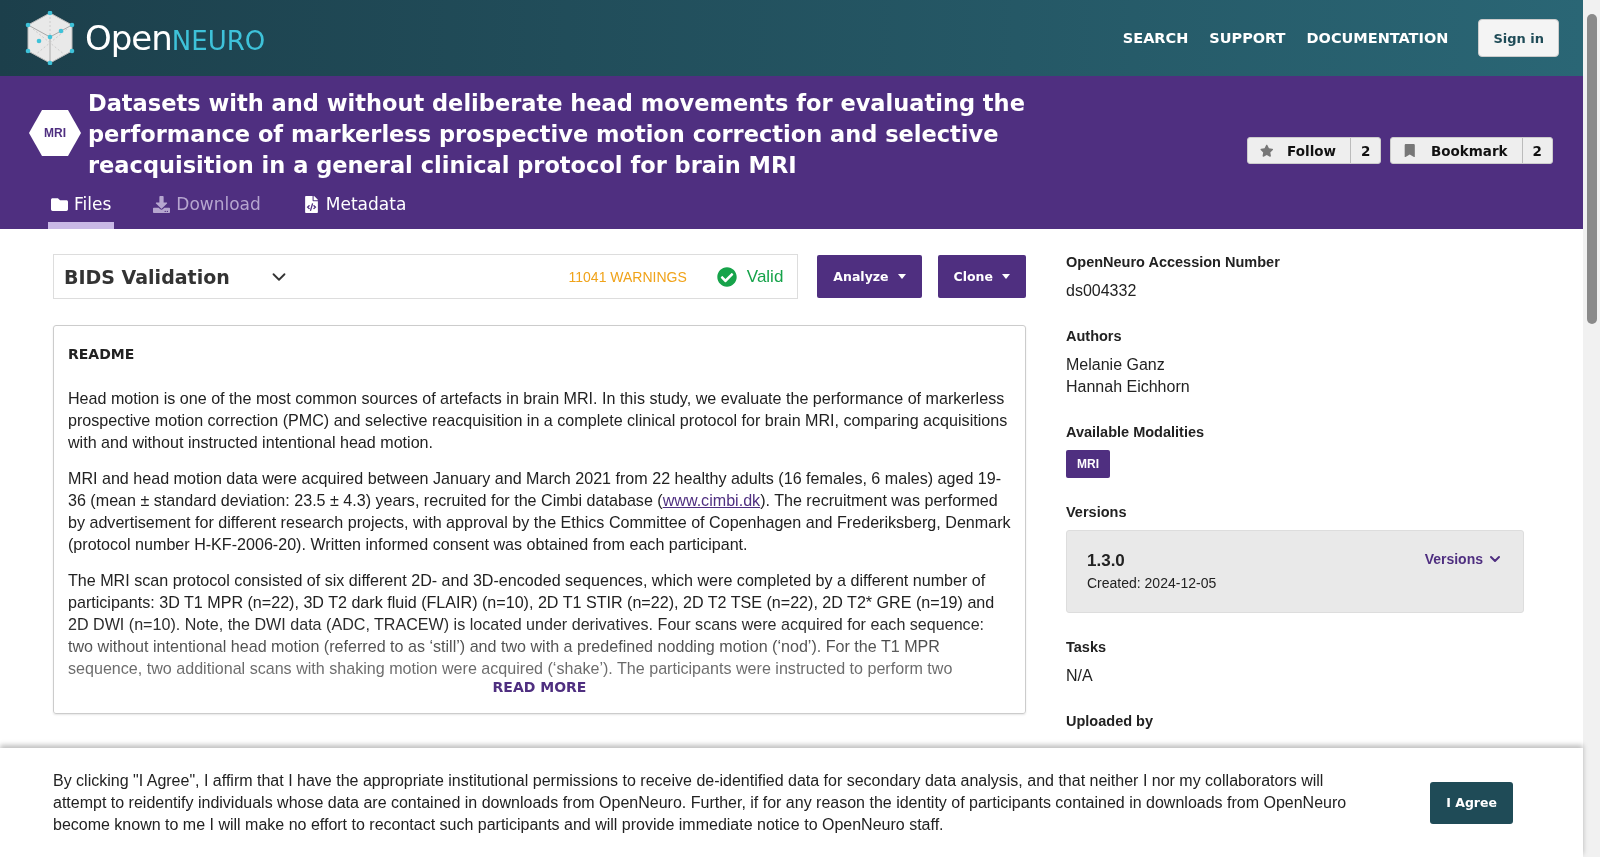 The height and width of the screenshot is (857, 1600). What do you see at coordinates (1377, 38) in the screenshot?
I see `nav-link: DOCUMENTATION` at bounding box center [1377, 38].